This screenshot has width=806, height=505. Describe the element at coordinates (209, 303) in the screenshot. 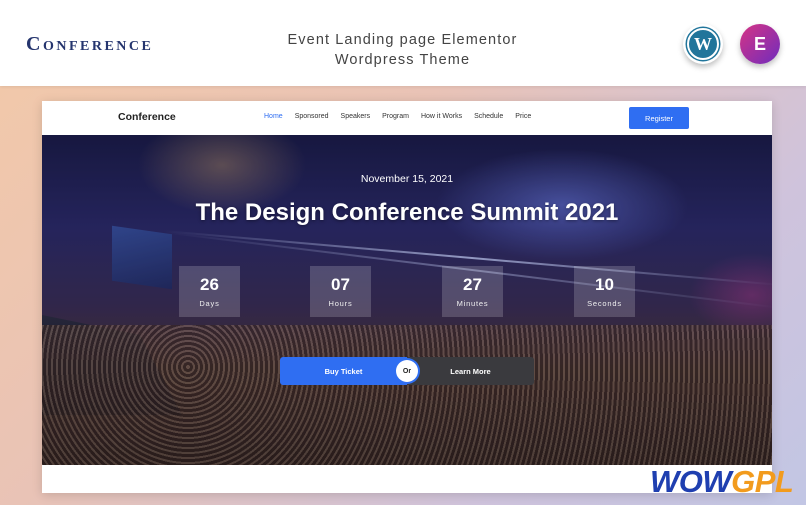

I see `countdown-label: Days` at that location.